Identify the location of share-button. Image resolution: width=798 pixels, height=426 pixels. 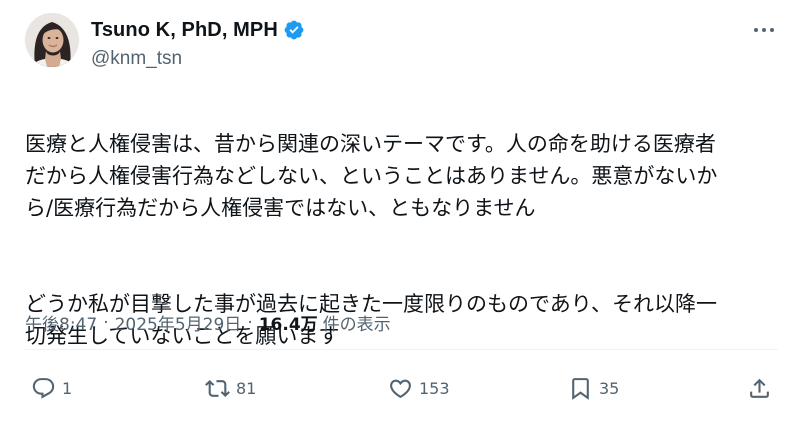
(759, 388).